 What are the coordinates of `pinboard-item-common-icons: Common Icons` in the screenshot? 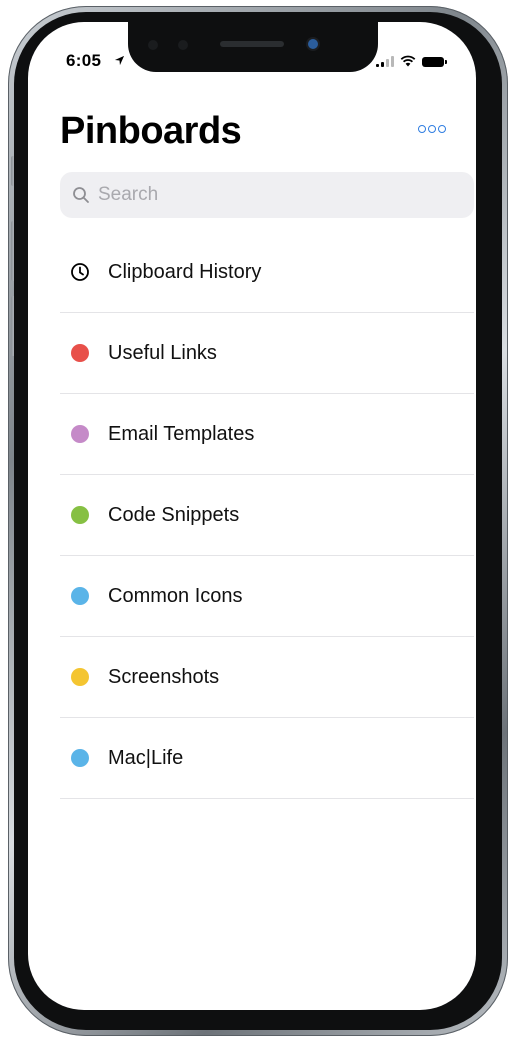 It's located at (267, 596).